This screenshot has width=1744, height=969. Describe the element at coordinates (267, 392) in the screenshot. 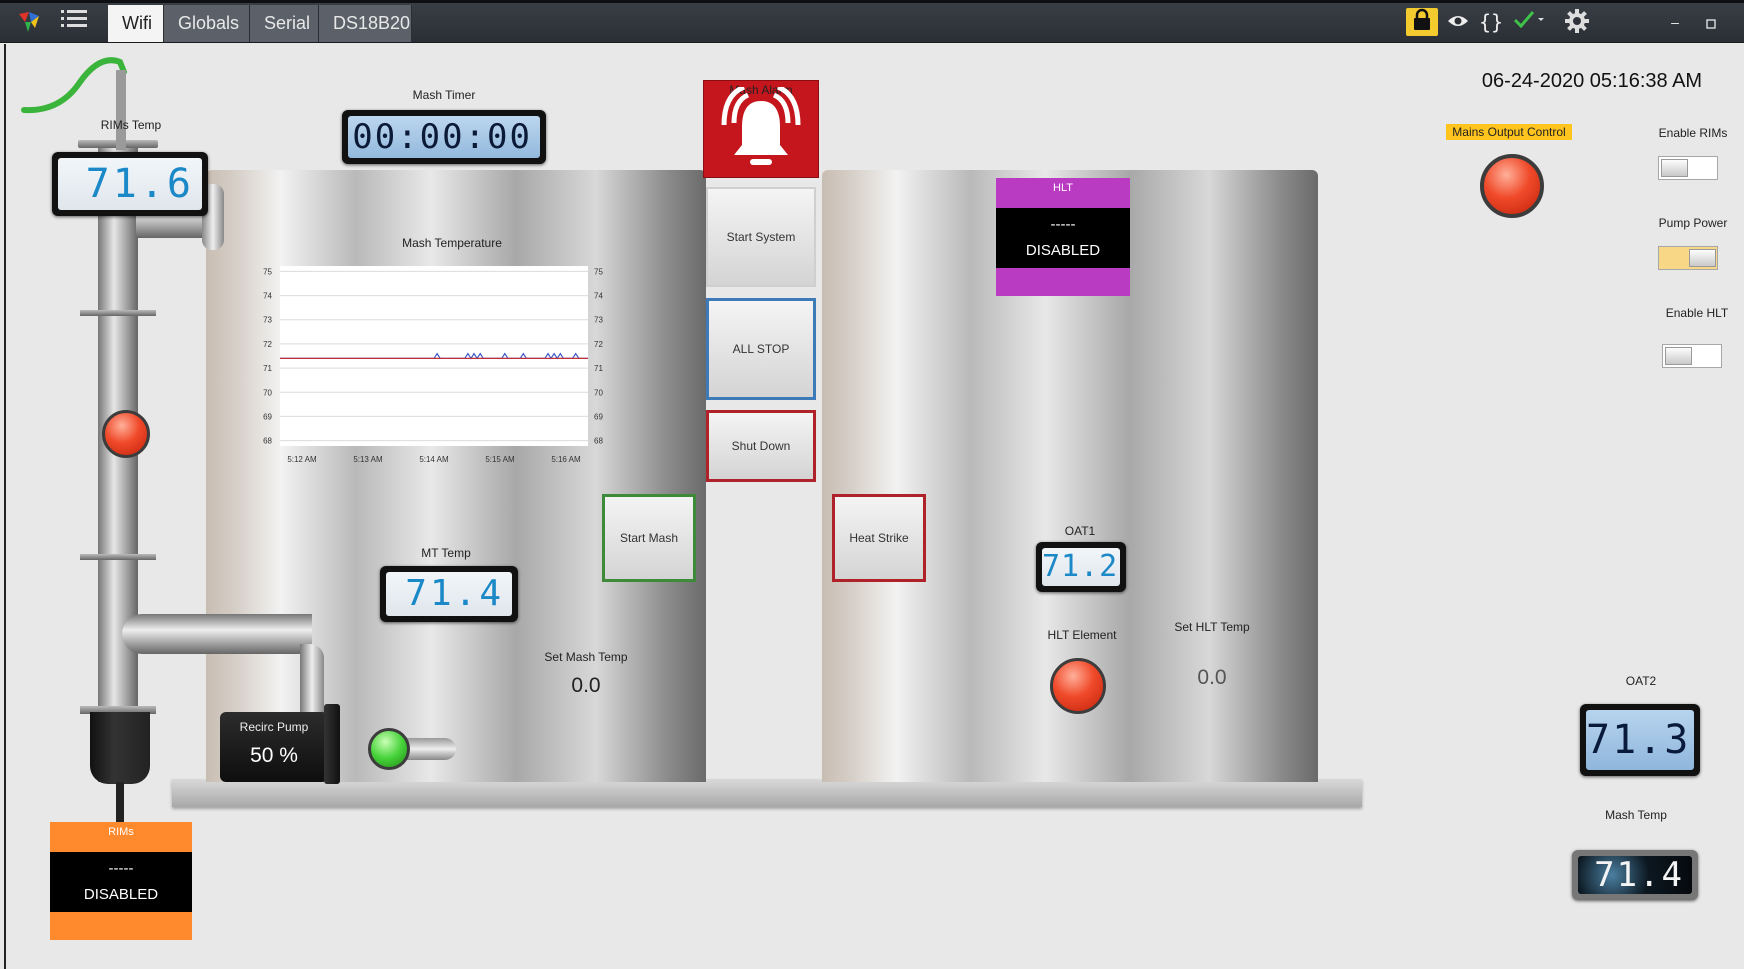

I see `chart-y-tick-left: 70` at that location.